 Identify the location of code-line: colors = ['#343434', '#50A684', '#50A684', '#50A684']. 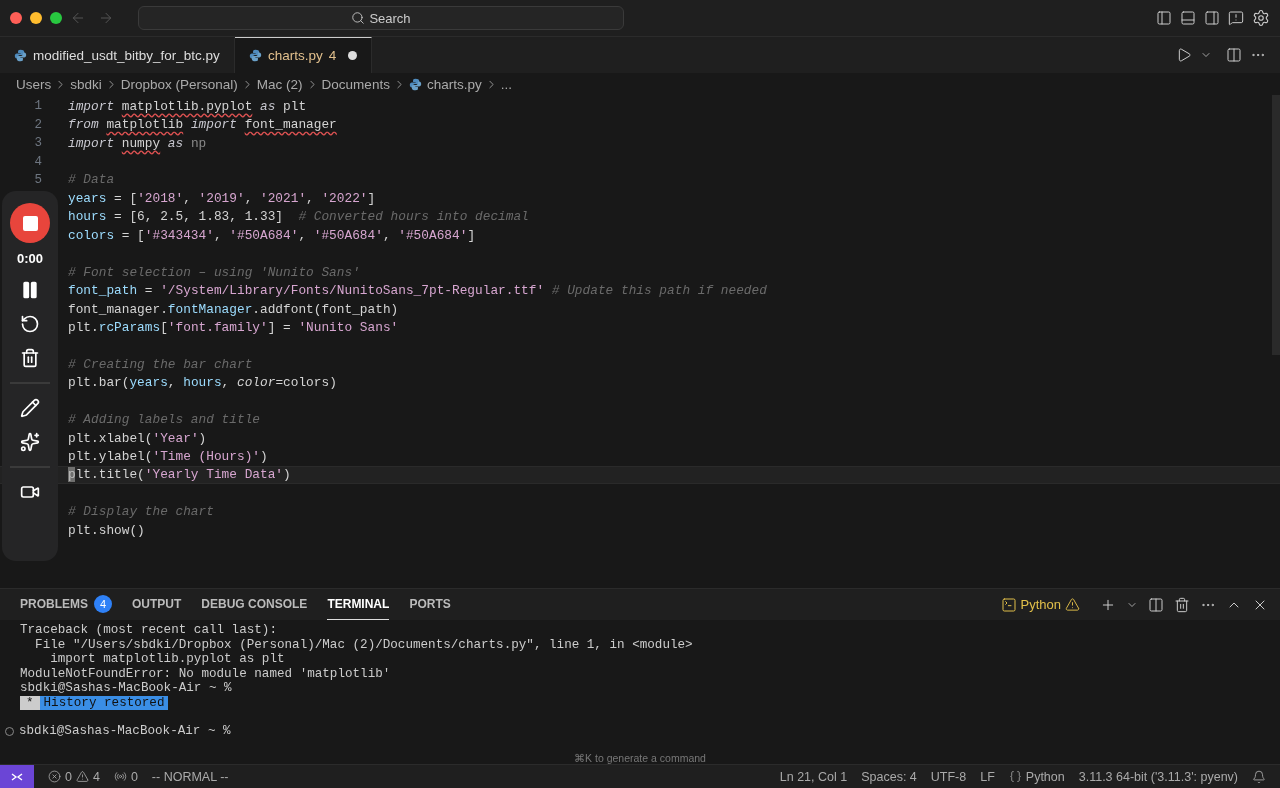
(272, 235).